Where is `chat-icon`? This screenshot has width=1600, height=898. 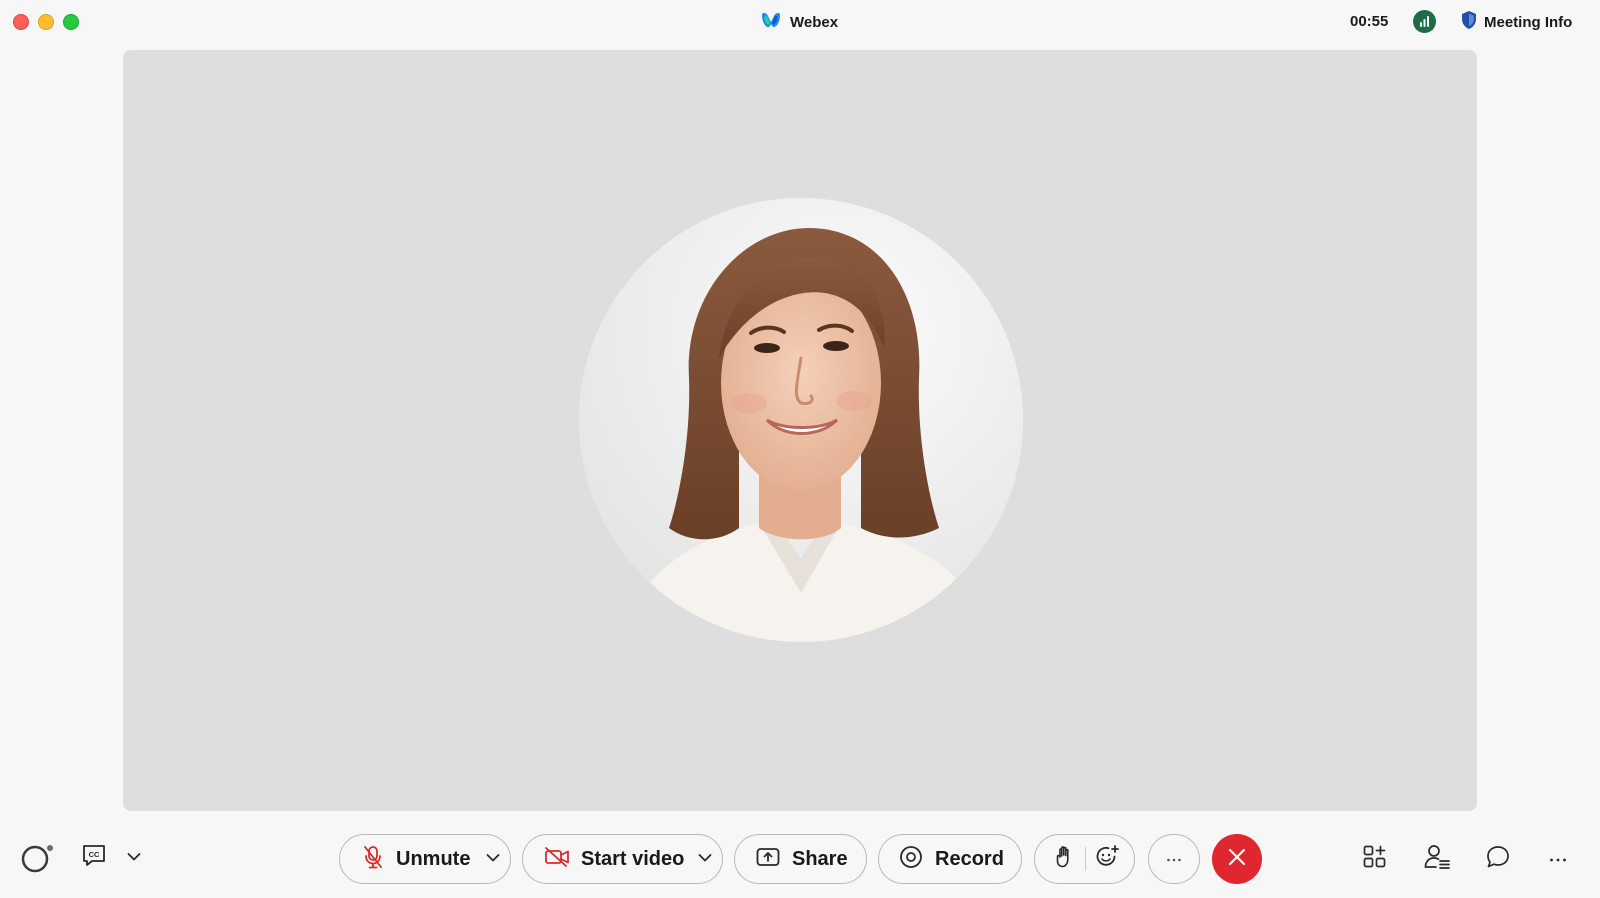
chat-icon is located at coordinates (1498, 859).